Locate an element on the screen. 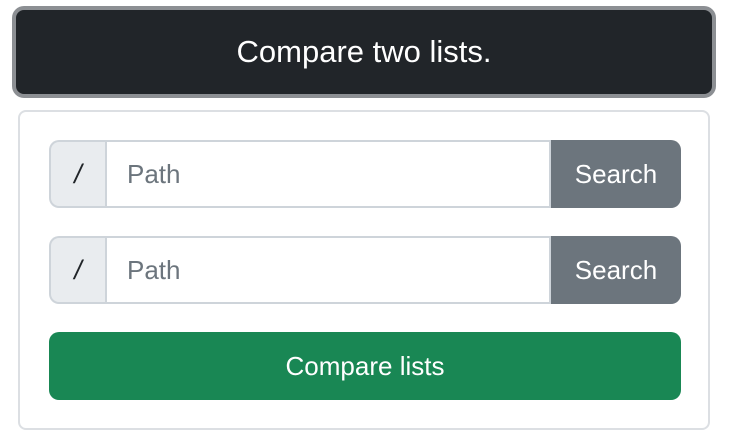 This screenshot has width=730, height=442. path-prefix-1: / is located at coordinates (77, 174).